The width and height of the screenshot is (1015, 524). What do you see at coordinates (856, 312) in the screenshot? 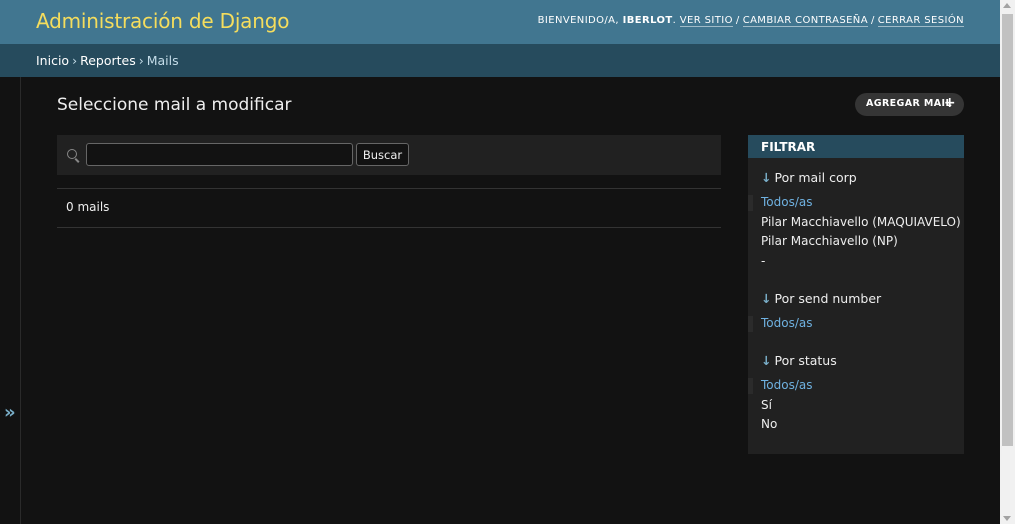
I see `filter-group-send-number: ↓ Por send number Todos/as` at bounding box center [856, 312].